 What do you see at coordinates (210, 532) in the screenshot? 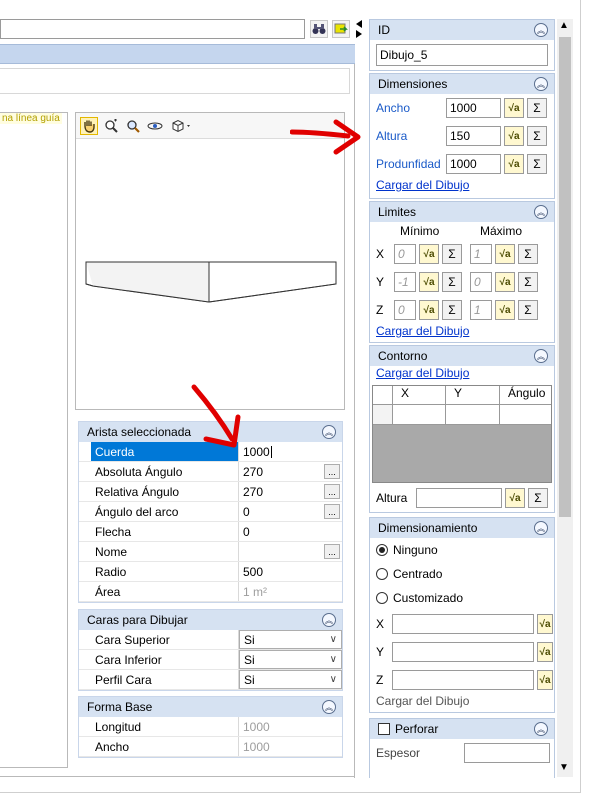
I see `property-row: Flecha 0` at bounding box center [210, 532].